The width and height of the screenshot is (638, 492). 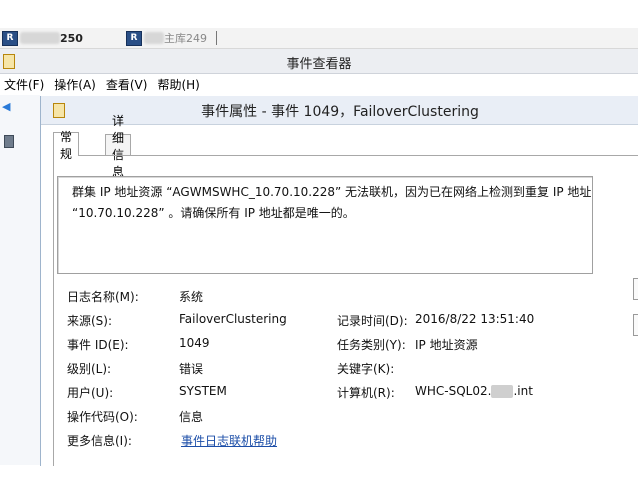 I want to click on log-book-icon, so click(x=9, y=141).